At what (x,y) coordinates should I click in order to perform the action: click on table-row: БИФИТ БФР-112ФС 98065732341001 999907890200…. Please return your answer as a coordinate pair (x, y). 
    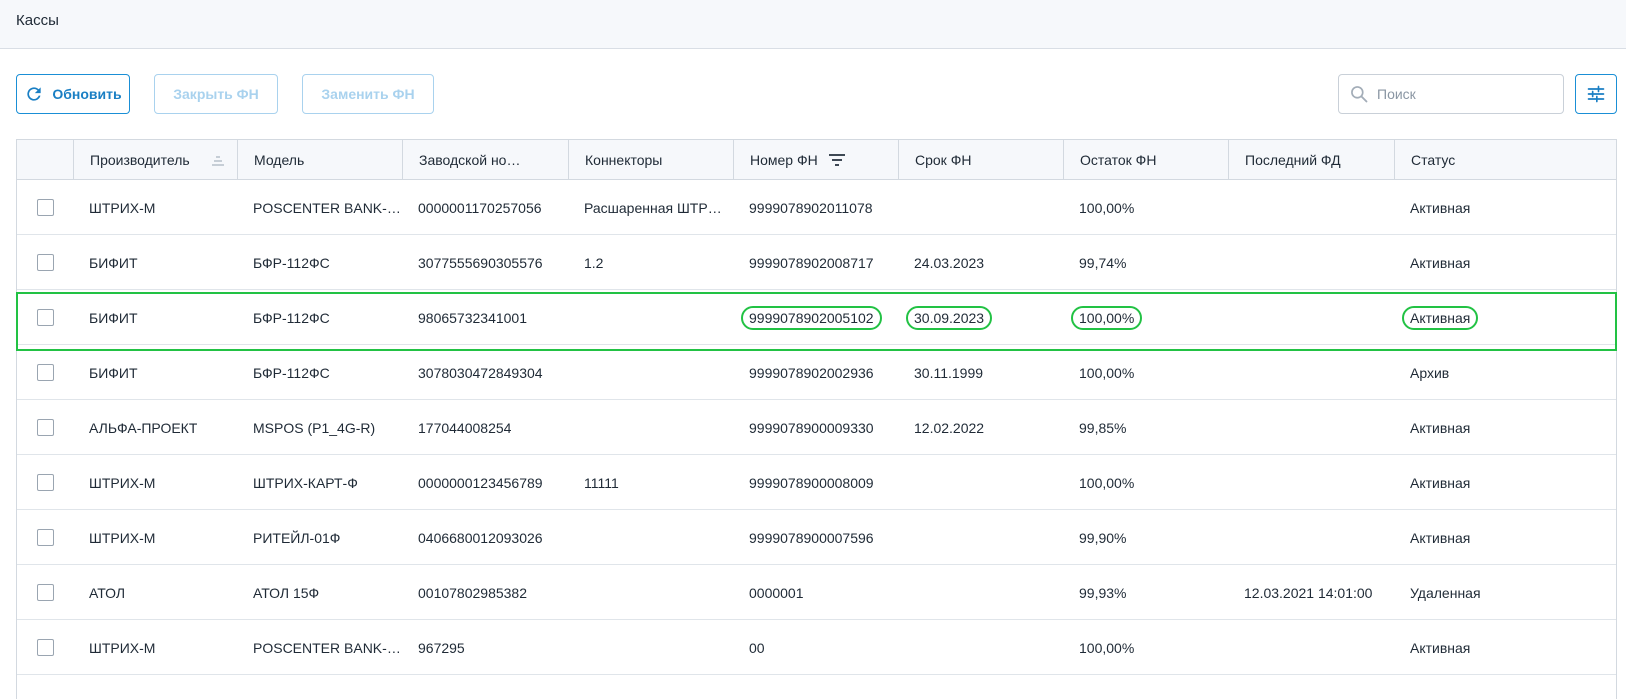
    Looking at the image, I should click on (816, 317).